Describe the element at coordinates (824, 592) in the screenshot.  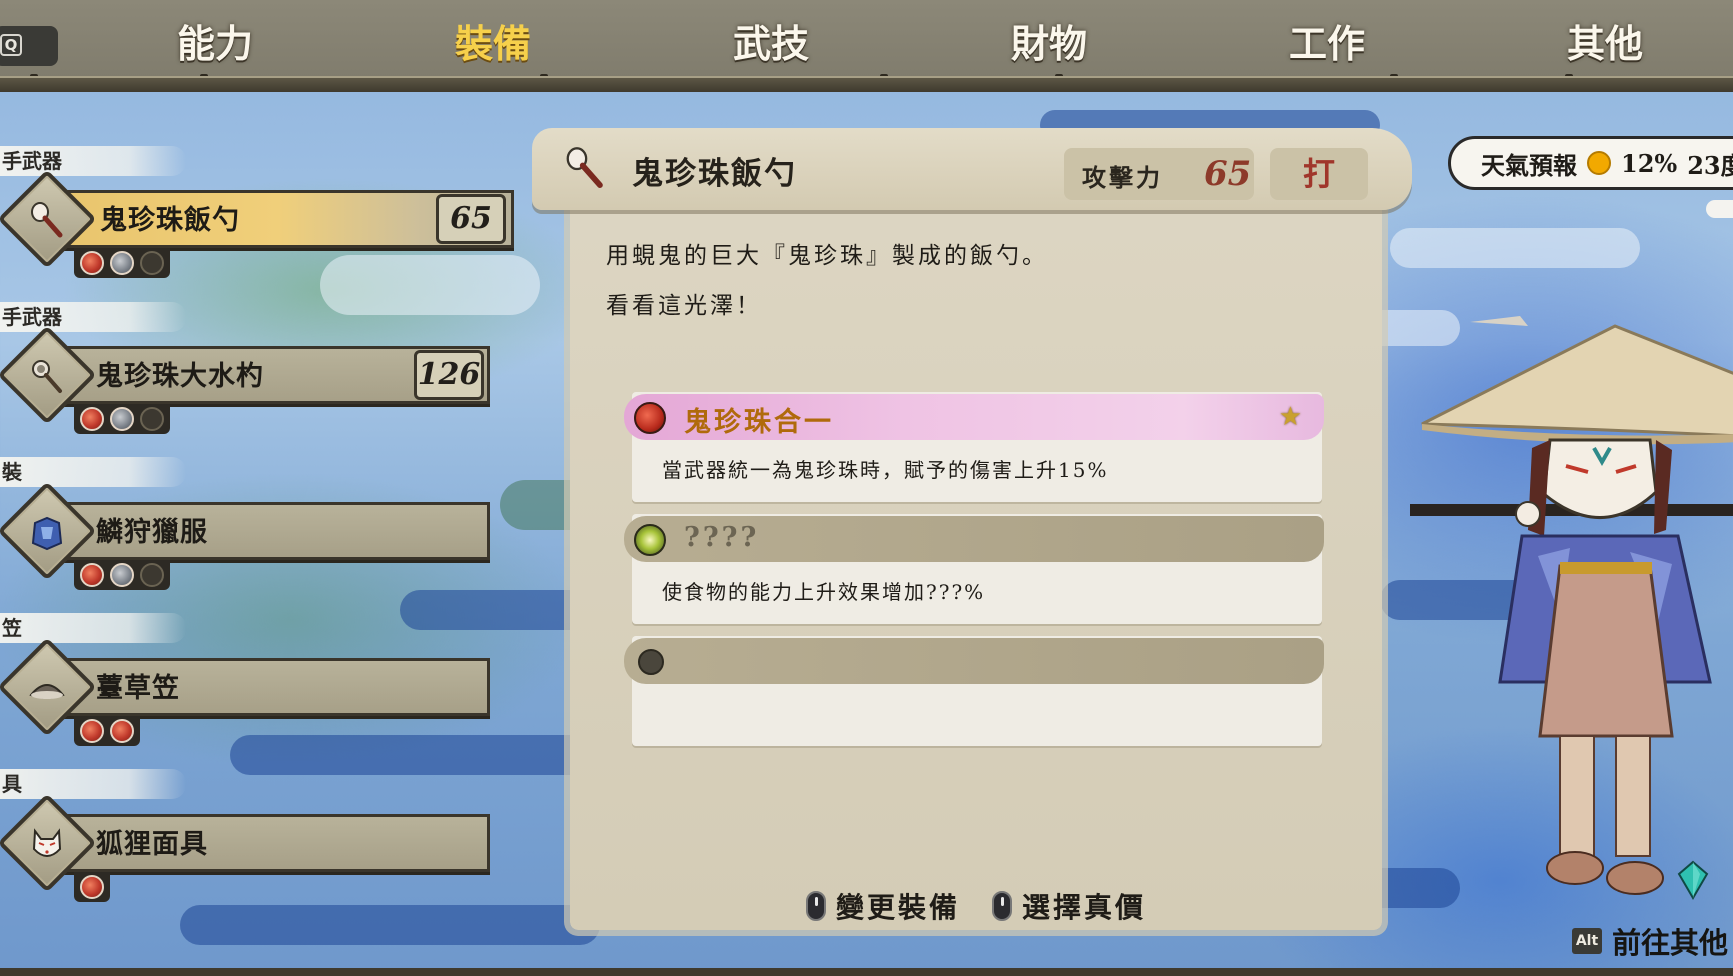
I see `skill-description: 使食物的能力上升效果增加???%` at that location.